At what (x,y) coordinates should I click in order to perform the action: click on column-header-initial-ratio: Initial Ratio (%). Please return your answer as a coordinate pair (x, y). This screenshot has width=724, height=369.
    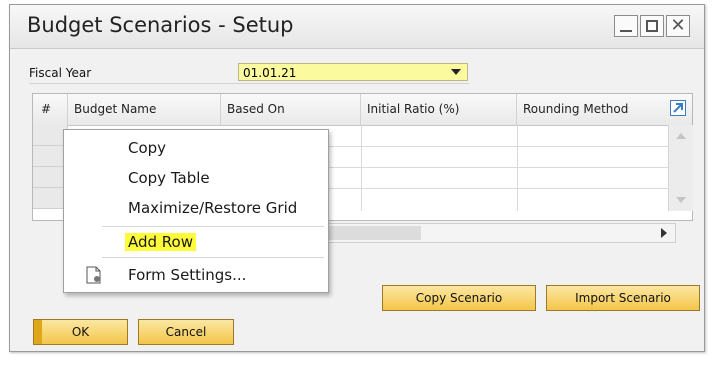
    Looking at the image, I should click on (439, 109).